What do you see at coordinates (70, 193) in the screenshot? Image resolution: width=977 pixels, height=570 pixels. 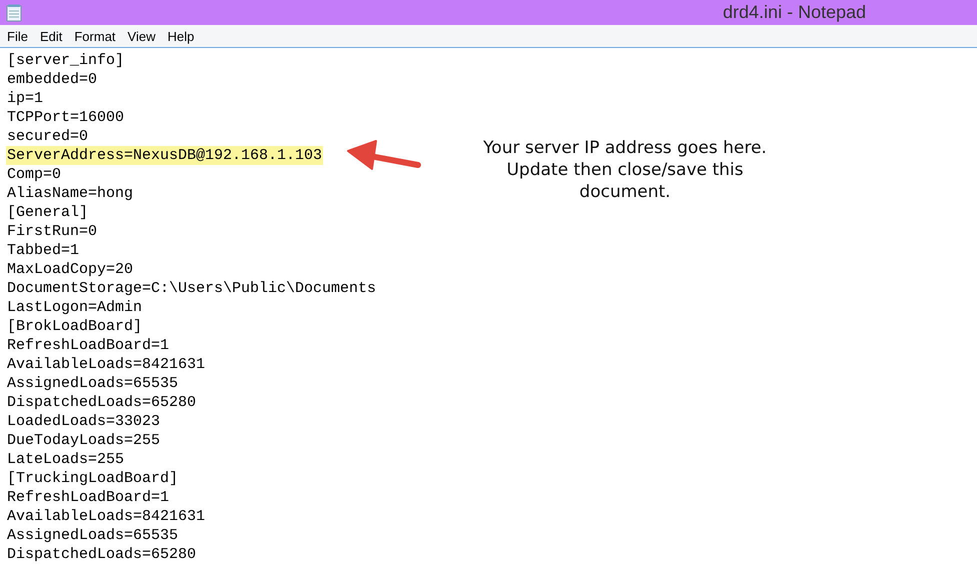 I see `text-line: AliasName=hong` at bounding box center [70, 193].